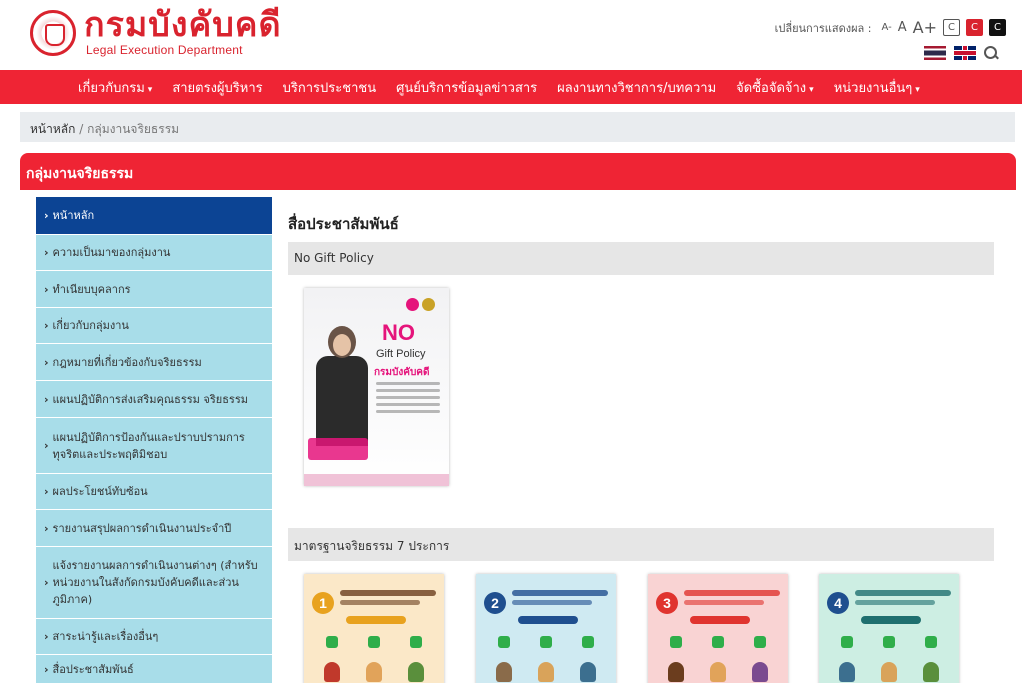 This screenshot has height=683, width=1022. I want to click on breadcrumb-home-link: หน้าหลัก, so click(52, 129).